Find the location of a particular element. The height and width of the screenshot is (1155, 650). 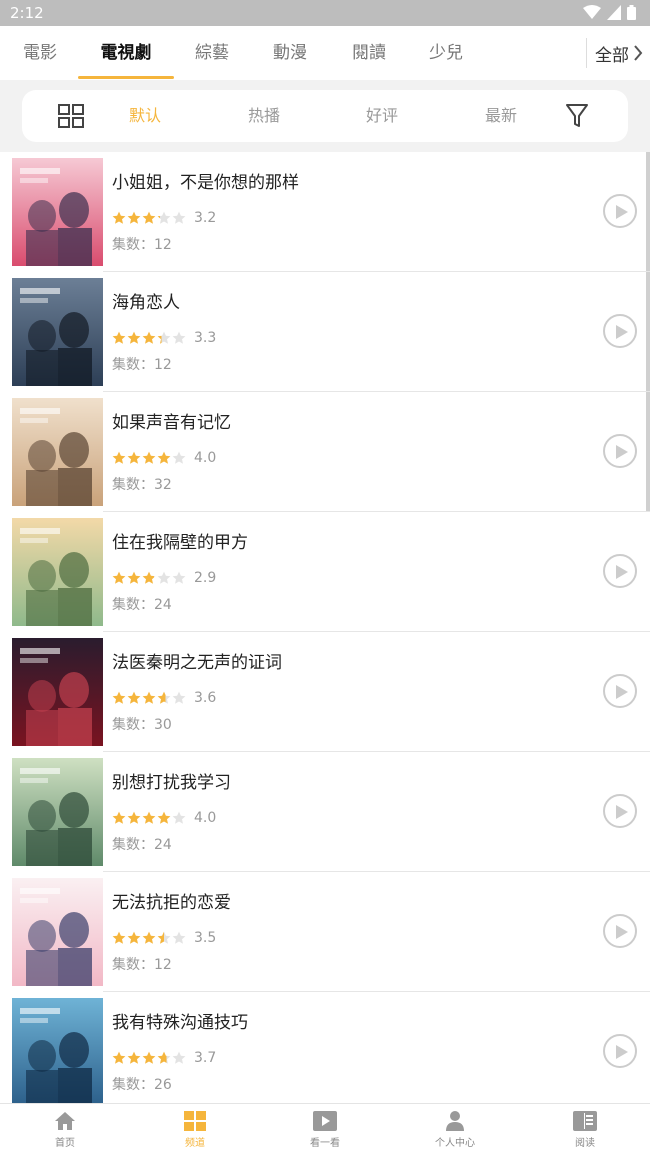

video-play-icon is located at coordinates (325, 1121).